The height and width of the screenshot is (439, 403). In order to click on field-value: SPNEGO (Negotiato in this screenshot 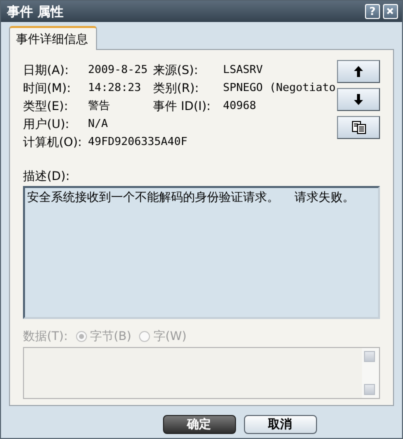, I will do `click(279, 88)`.